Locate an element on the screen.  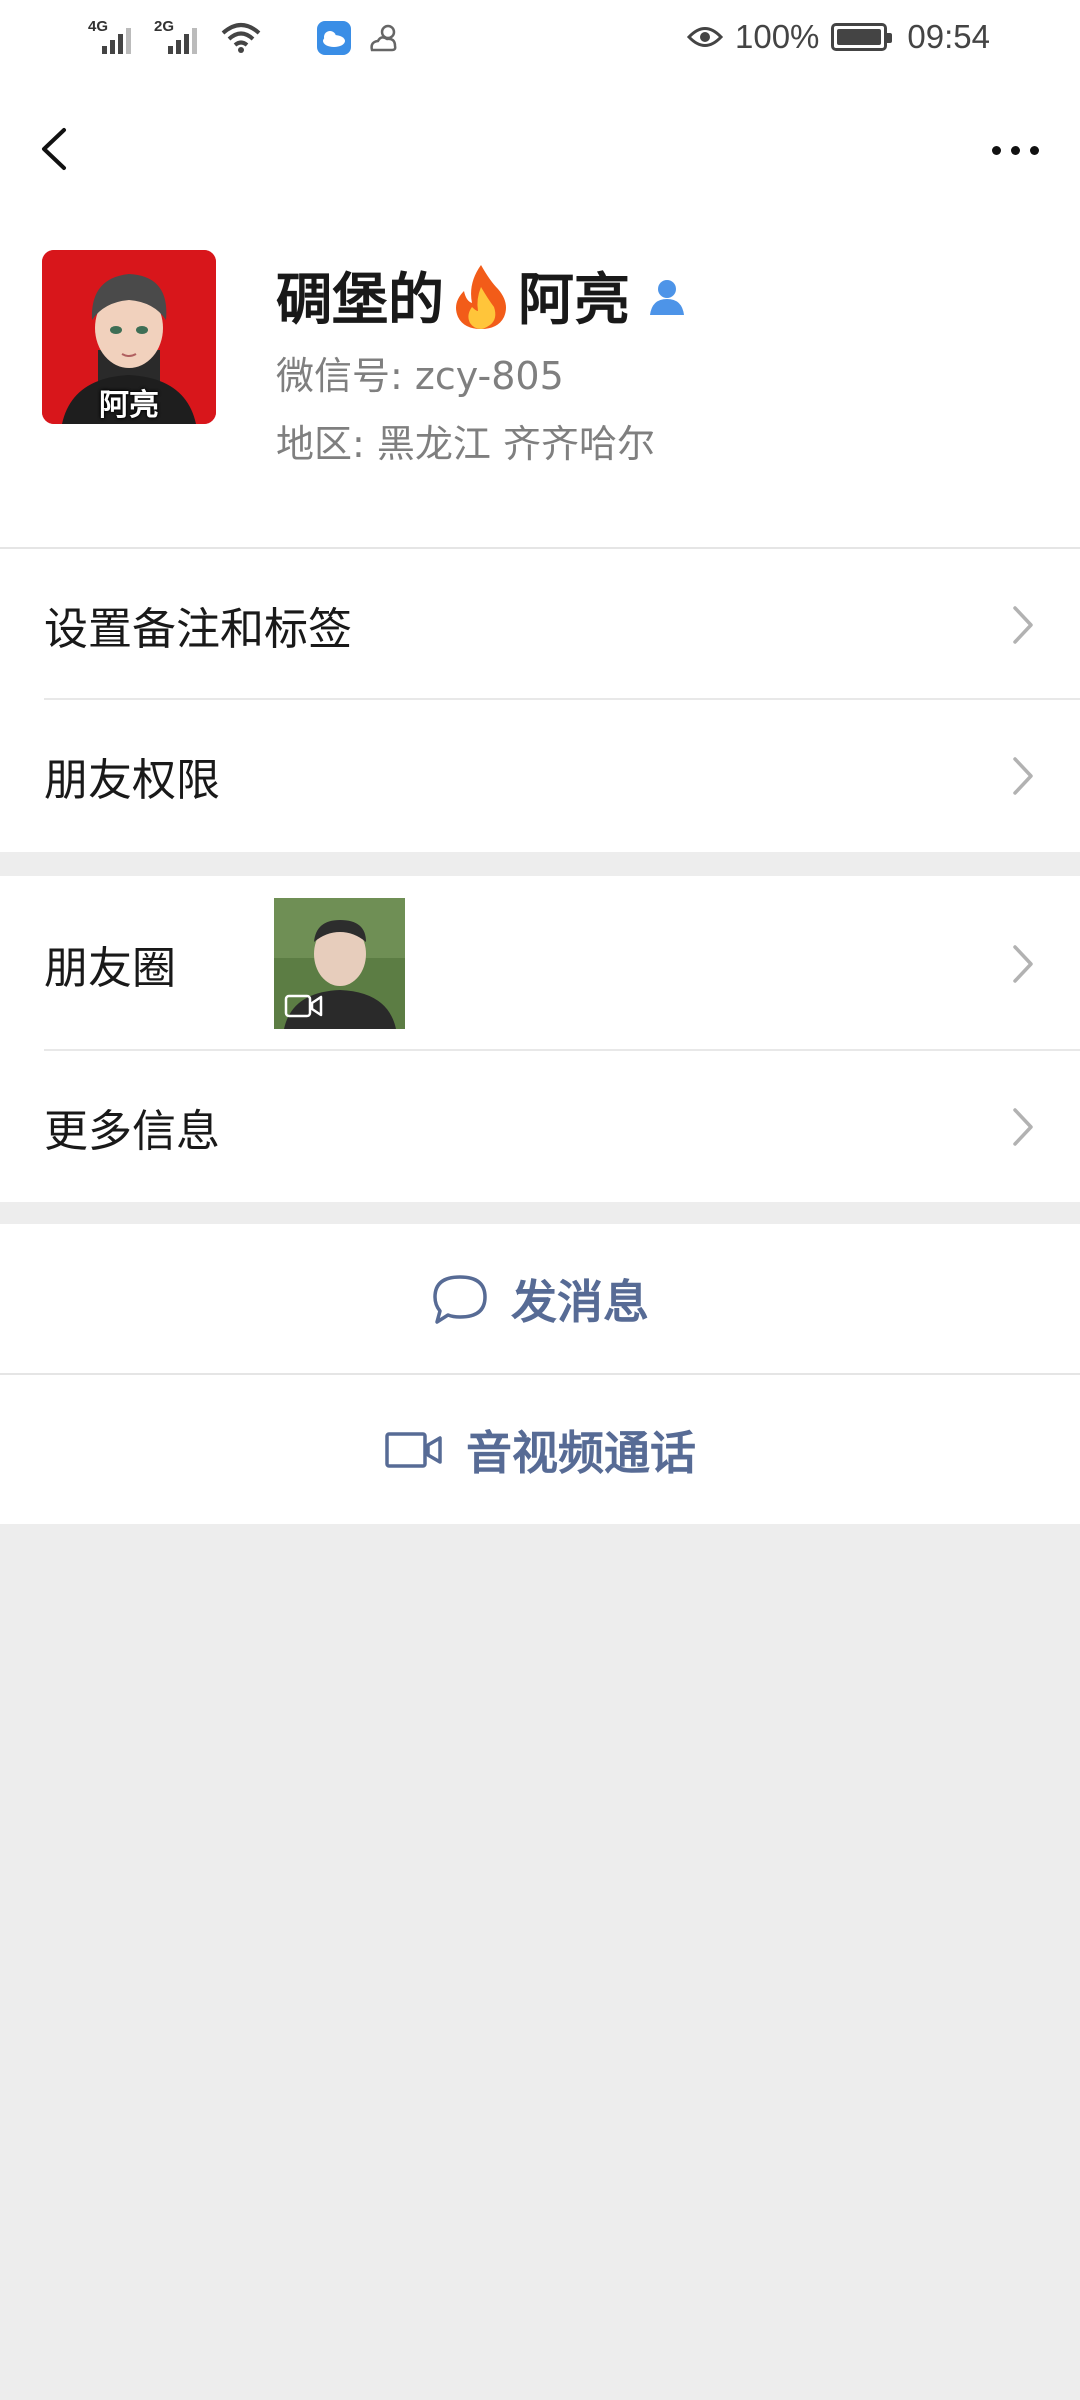
more-info-row: 更多信息 is located at coordinates (540, 1126).